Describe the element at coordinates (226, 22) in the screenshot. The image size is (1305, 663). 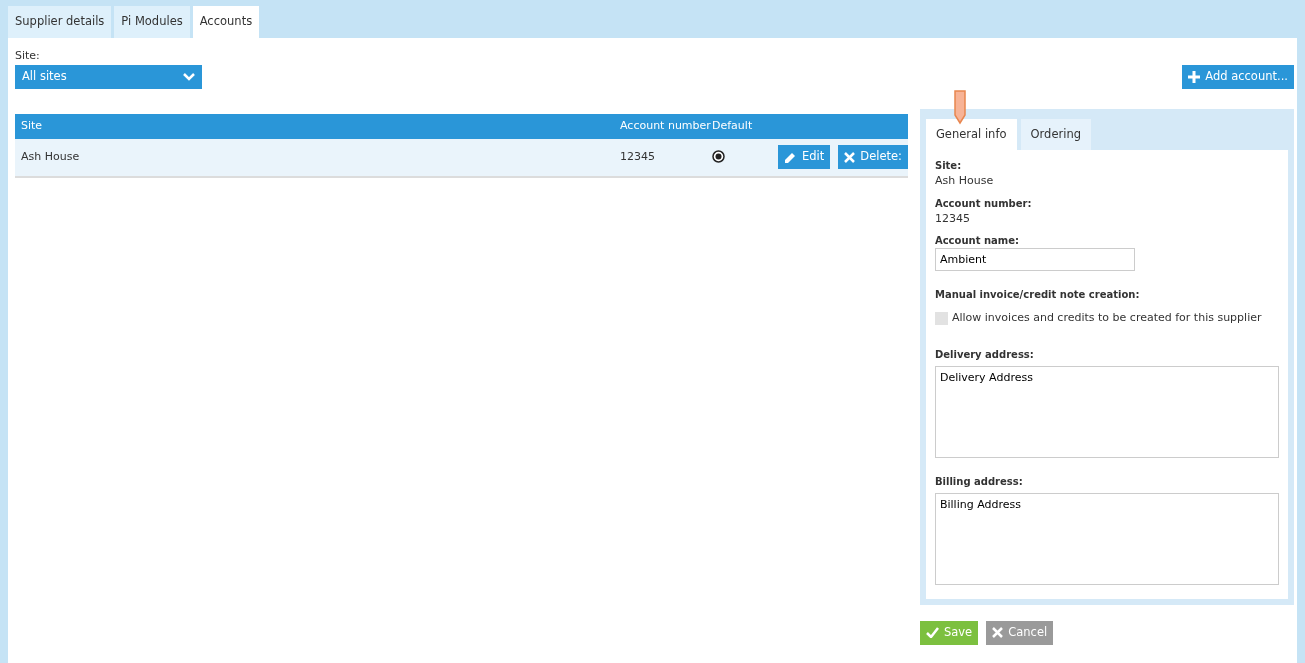
I see `tab: Accounts` at that location.